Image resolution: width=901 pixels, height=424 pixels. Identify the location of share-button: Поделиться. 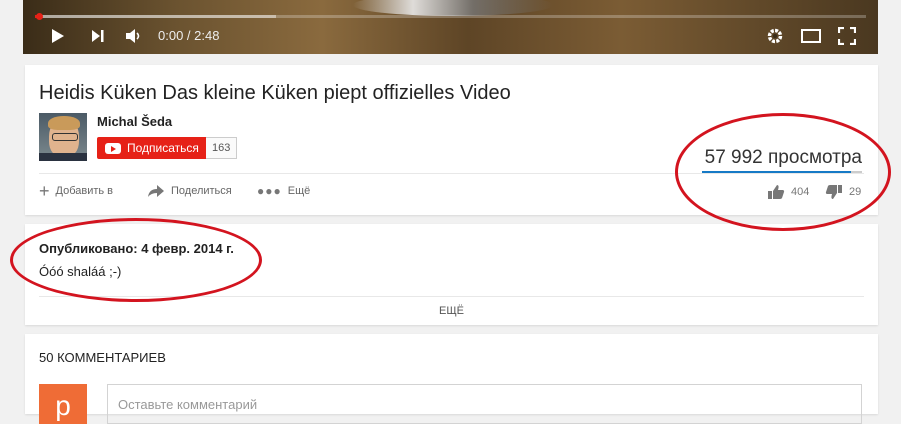
(189, 191).